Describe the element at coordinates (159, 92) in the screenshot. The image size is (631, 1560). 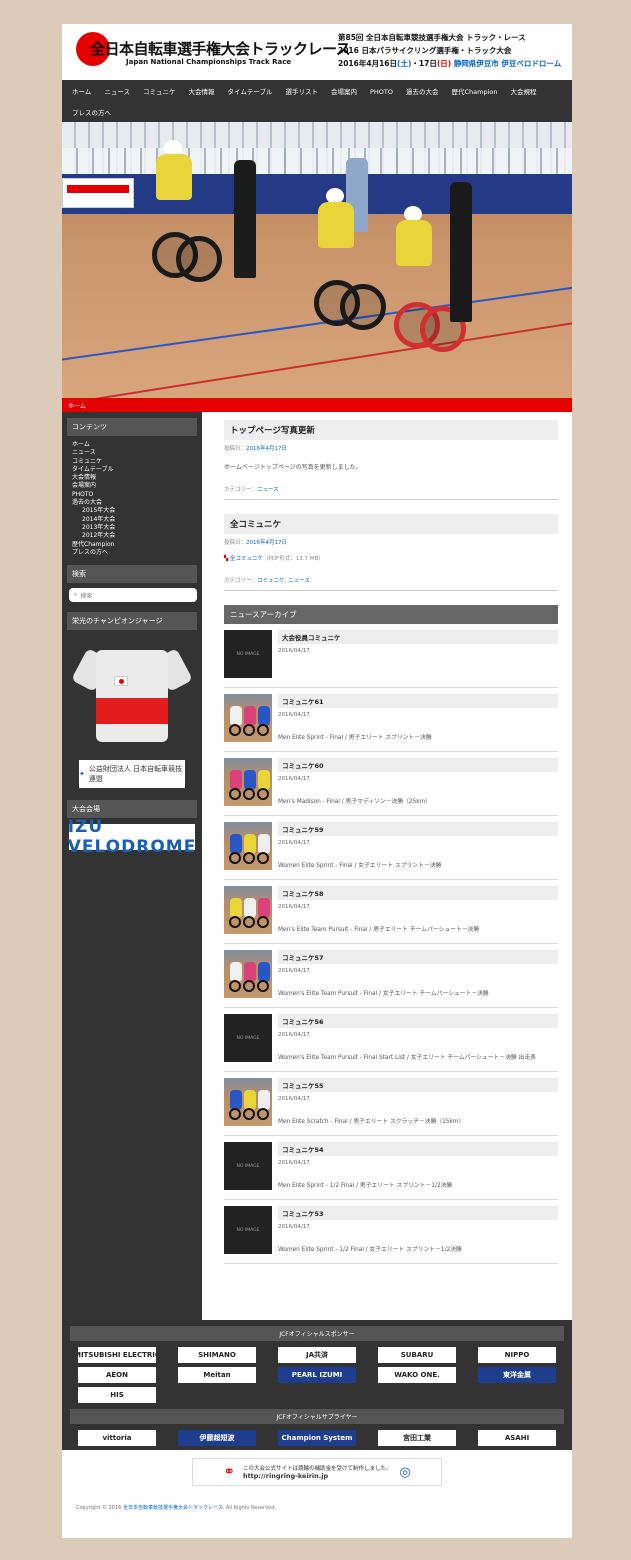
I see `nav-item: コミュニケ` at that location.